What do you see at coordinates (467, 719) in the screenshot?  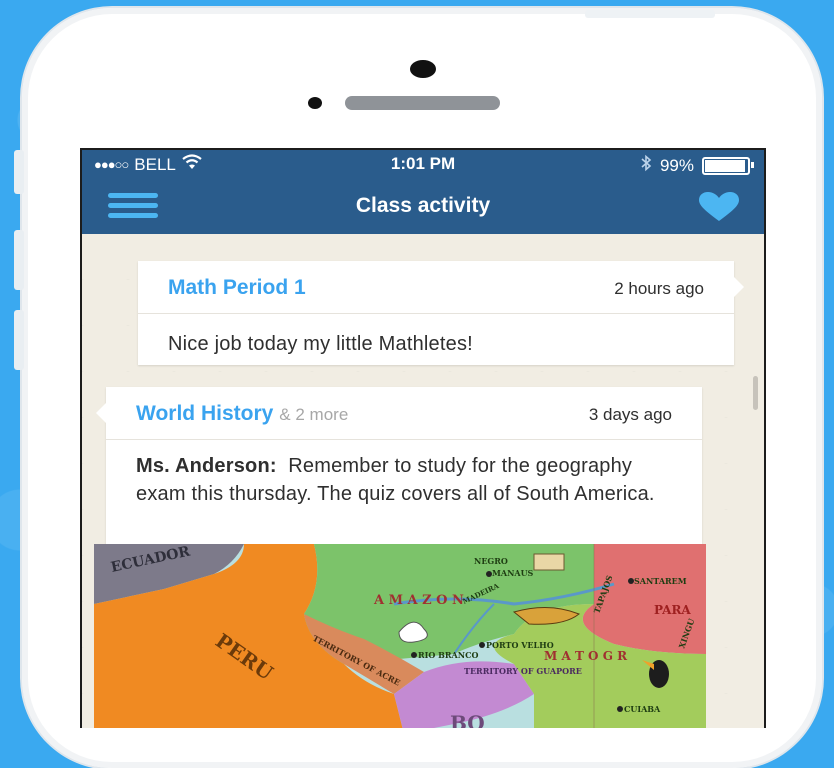 I see `map-label: BO` at bounding box center [467, 719].